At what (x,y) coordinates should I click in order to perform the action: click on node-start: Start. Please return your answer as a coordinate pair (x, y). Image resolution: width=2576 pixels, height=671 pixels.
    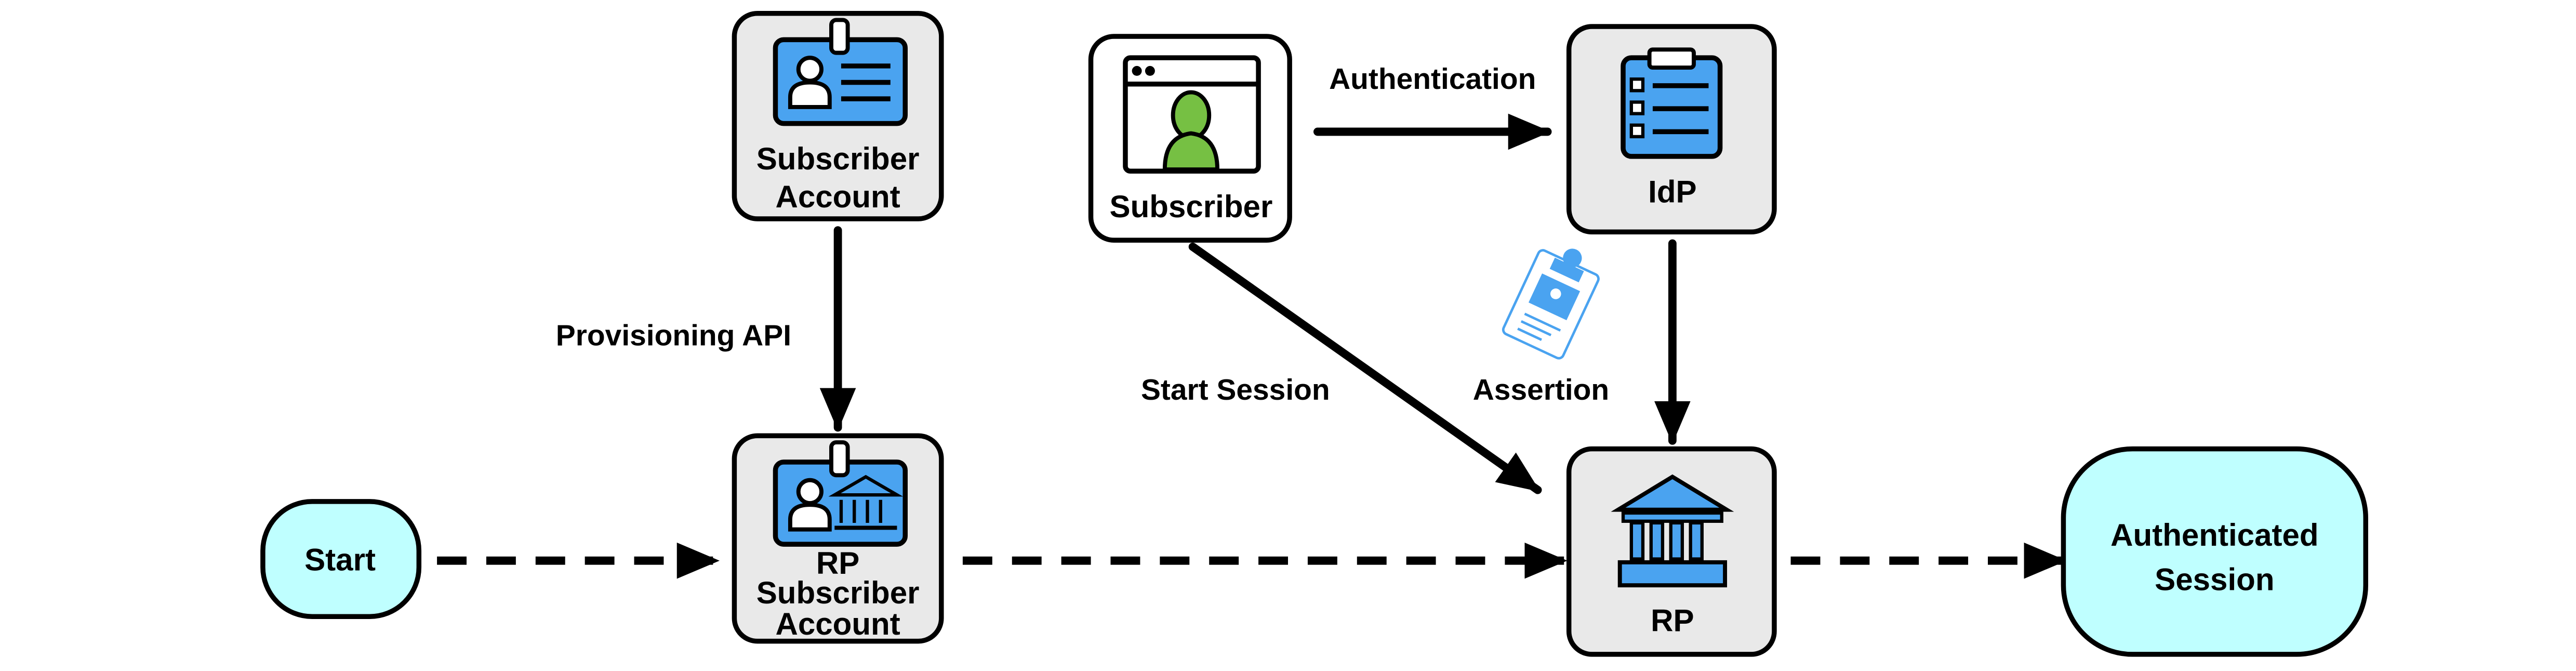
    Looking at the image, I should click on (341, 559).